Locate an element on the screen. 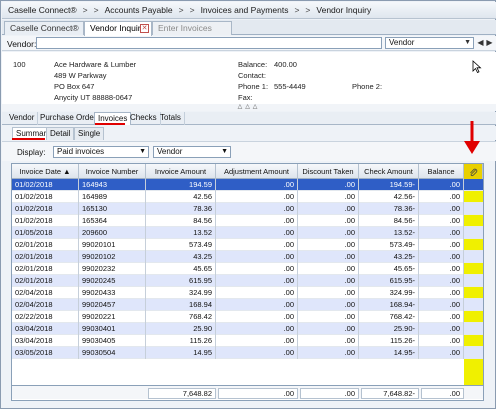  table-row: 01/02/2018 165364 84.56.00.00 84.56- .00 is located at coordinates (247, 221).